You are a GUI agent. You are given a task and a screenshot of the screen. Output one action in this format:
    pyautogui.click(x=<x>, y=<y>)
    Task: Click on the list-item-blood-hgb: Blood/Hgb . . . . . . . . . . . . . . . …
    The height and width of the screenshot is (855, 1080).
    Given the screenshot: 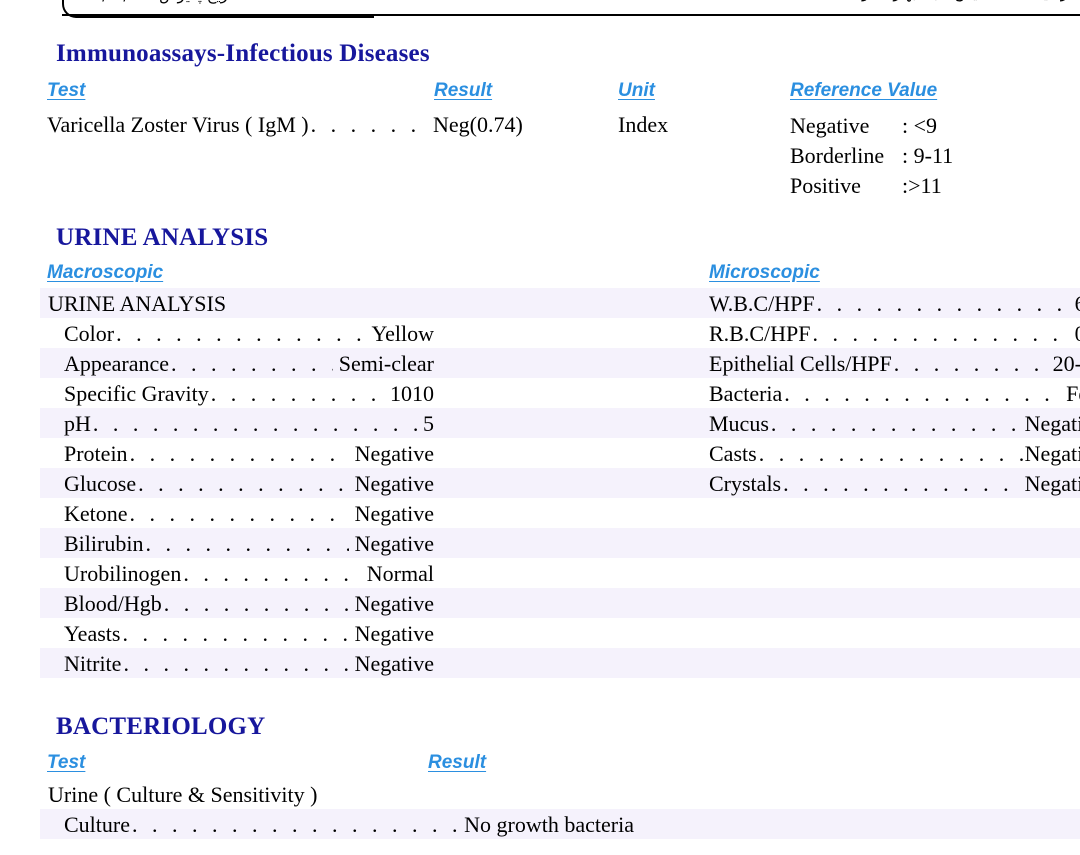 What is the action you would take?
    pyautogui.click(x=249, y=604)
    